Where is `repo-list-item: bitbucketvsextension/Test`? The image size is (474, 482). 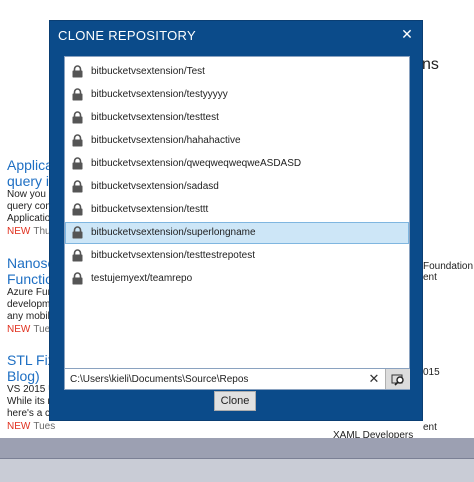
repo-list-item: bitbucketvsextension/Test is located at coordinates (237, 71).